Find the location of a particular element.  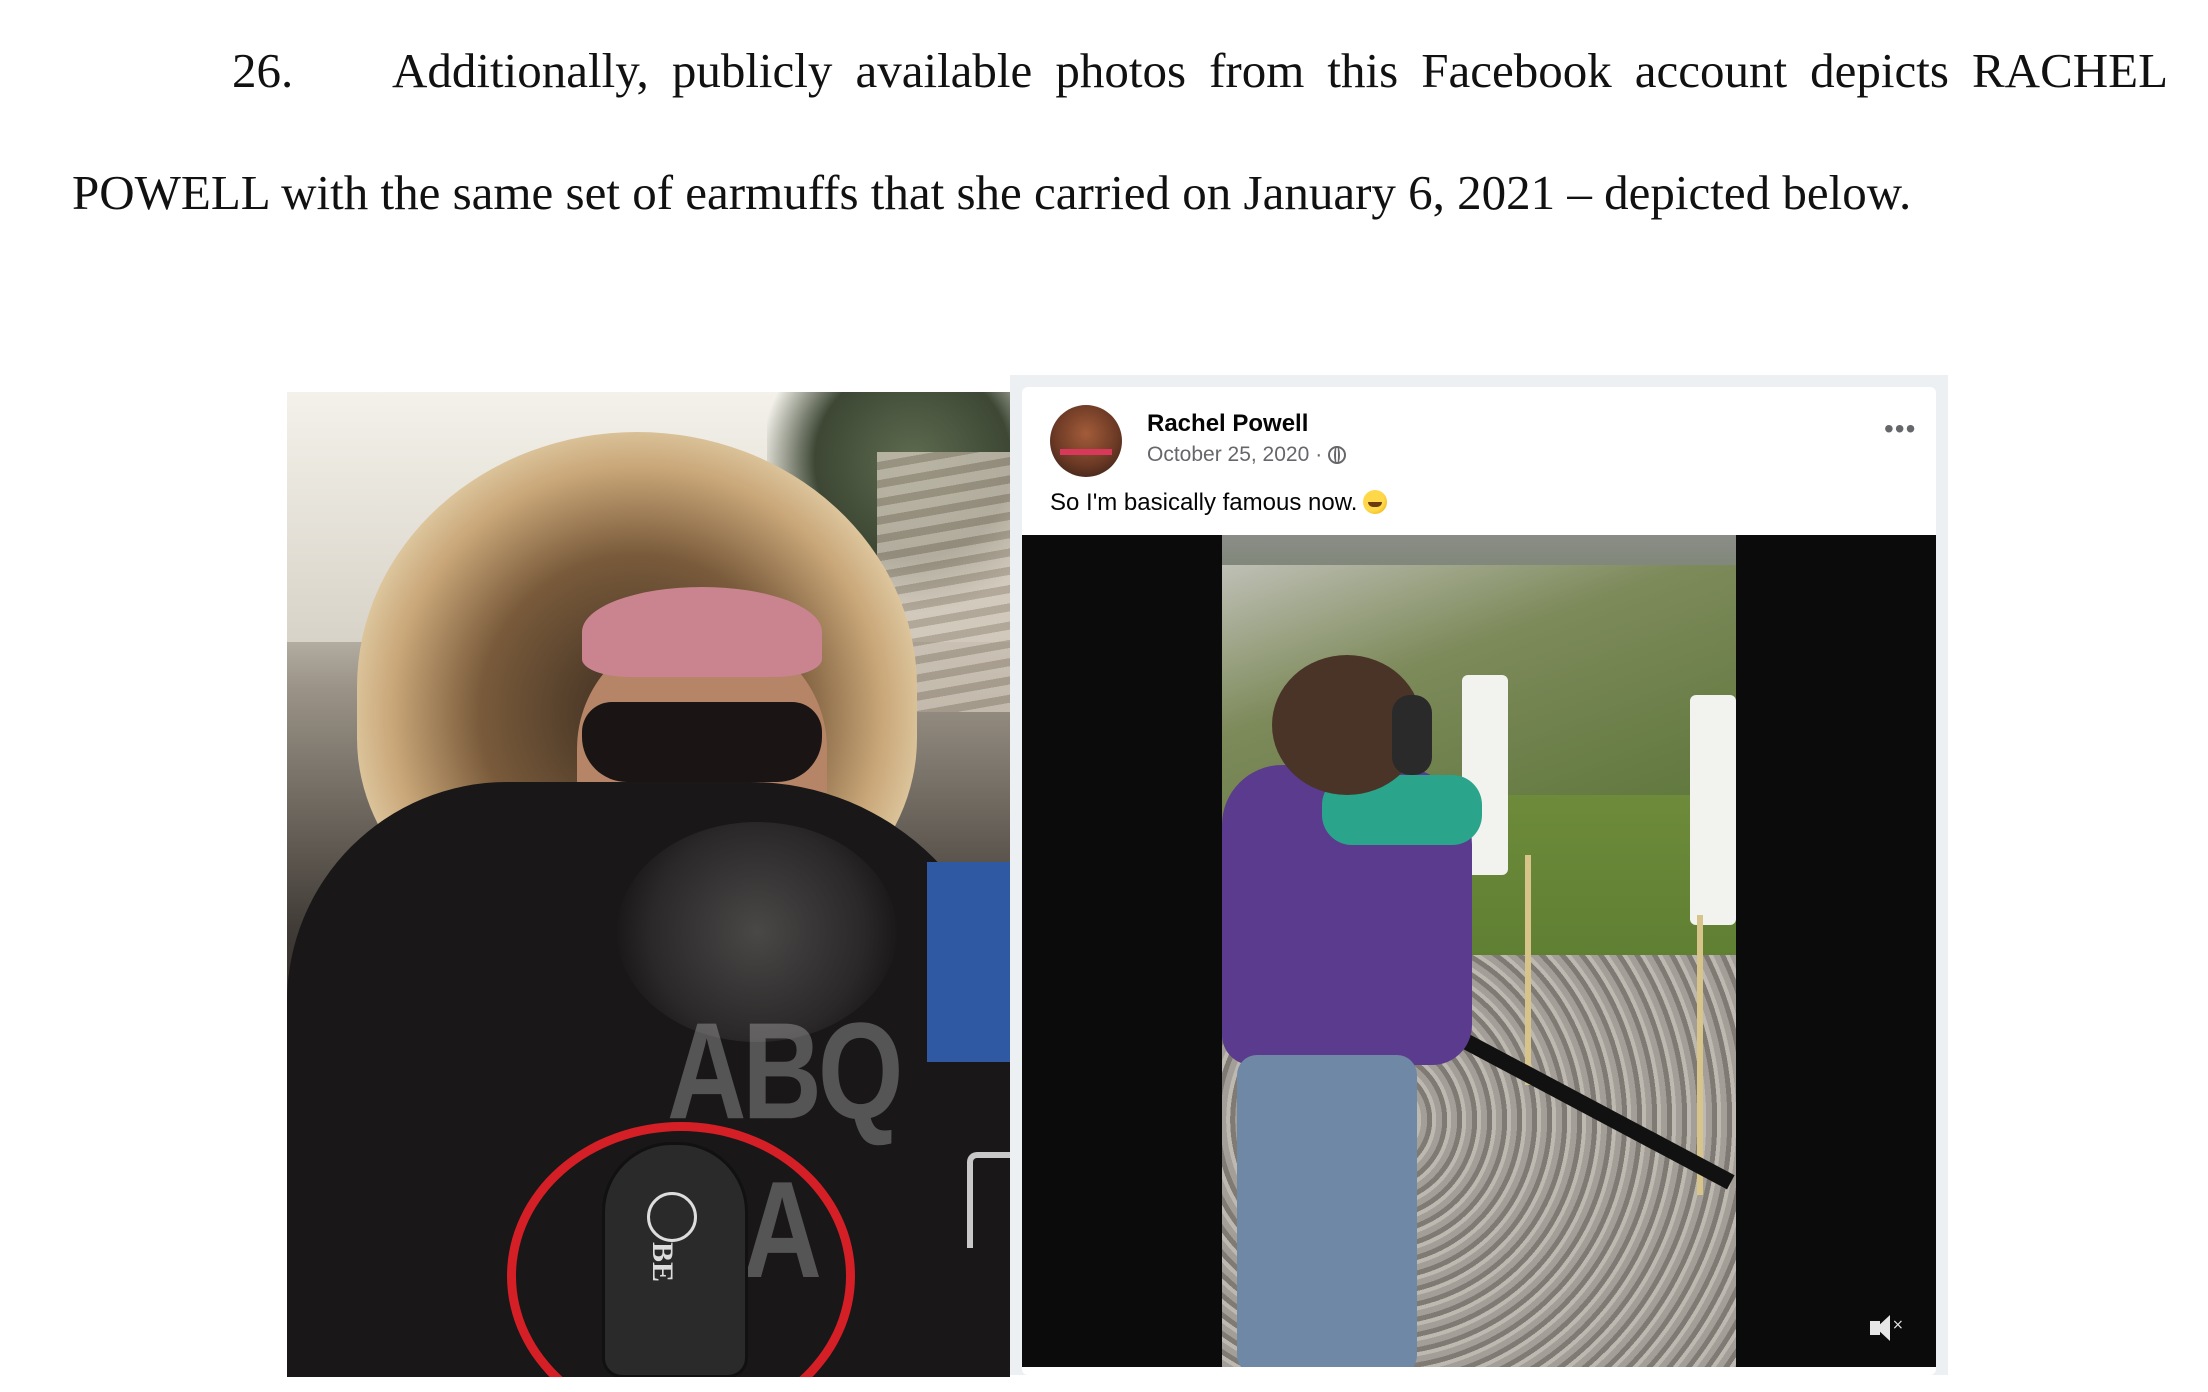

metal-railing is located at coordinates (988, 1200).